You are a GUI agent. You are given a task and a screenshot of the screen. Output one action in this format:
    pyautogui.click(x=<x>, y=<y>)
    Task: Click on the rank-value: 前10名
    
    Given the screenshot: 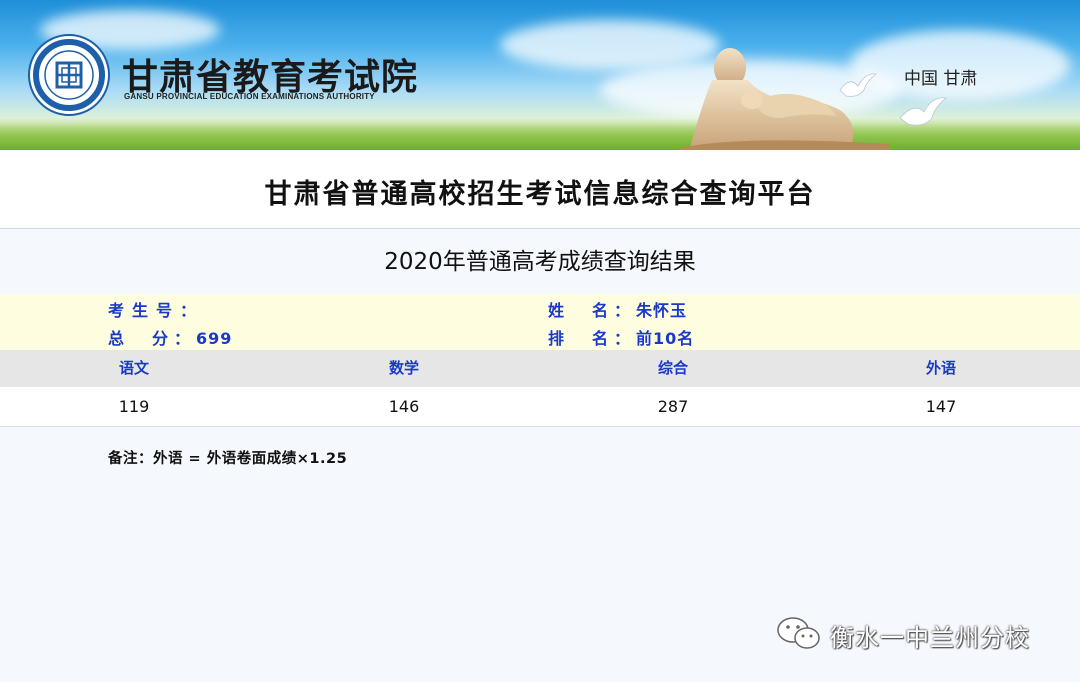 What is the action you would take?
    pyautogui.click(x=665, y=338)
    